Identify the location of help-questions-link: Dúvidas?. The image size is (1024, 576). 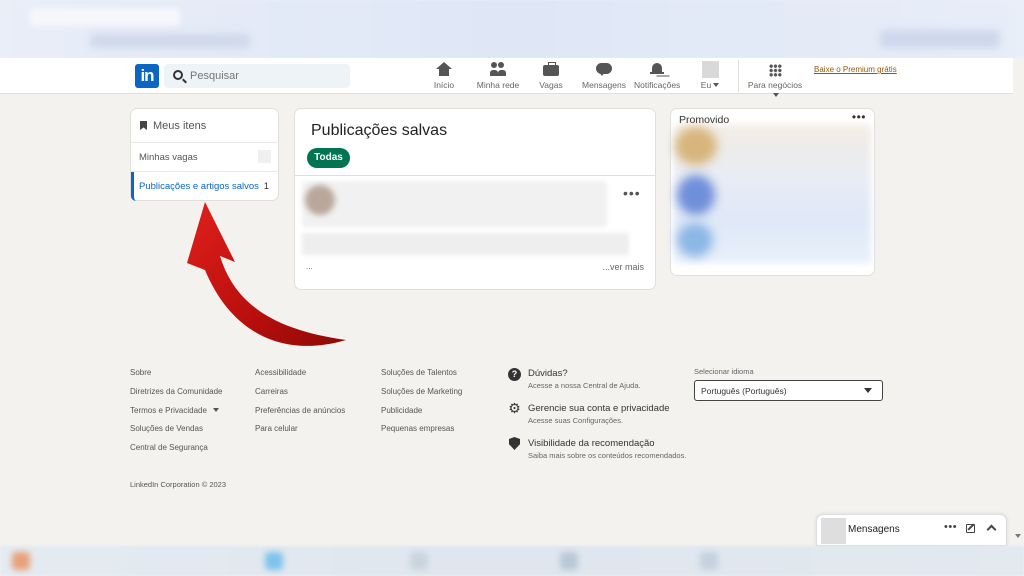
(548, 373).